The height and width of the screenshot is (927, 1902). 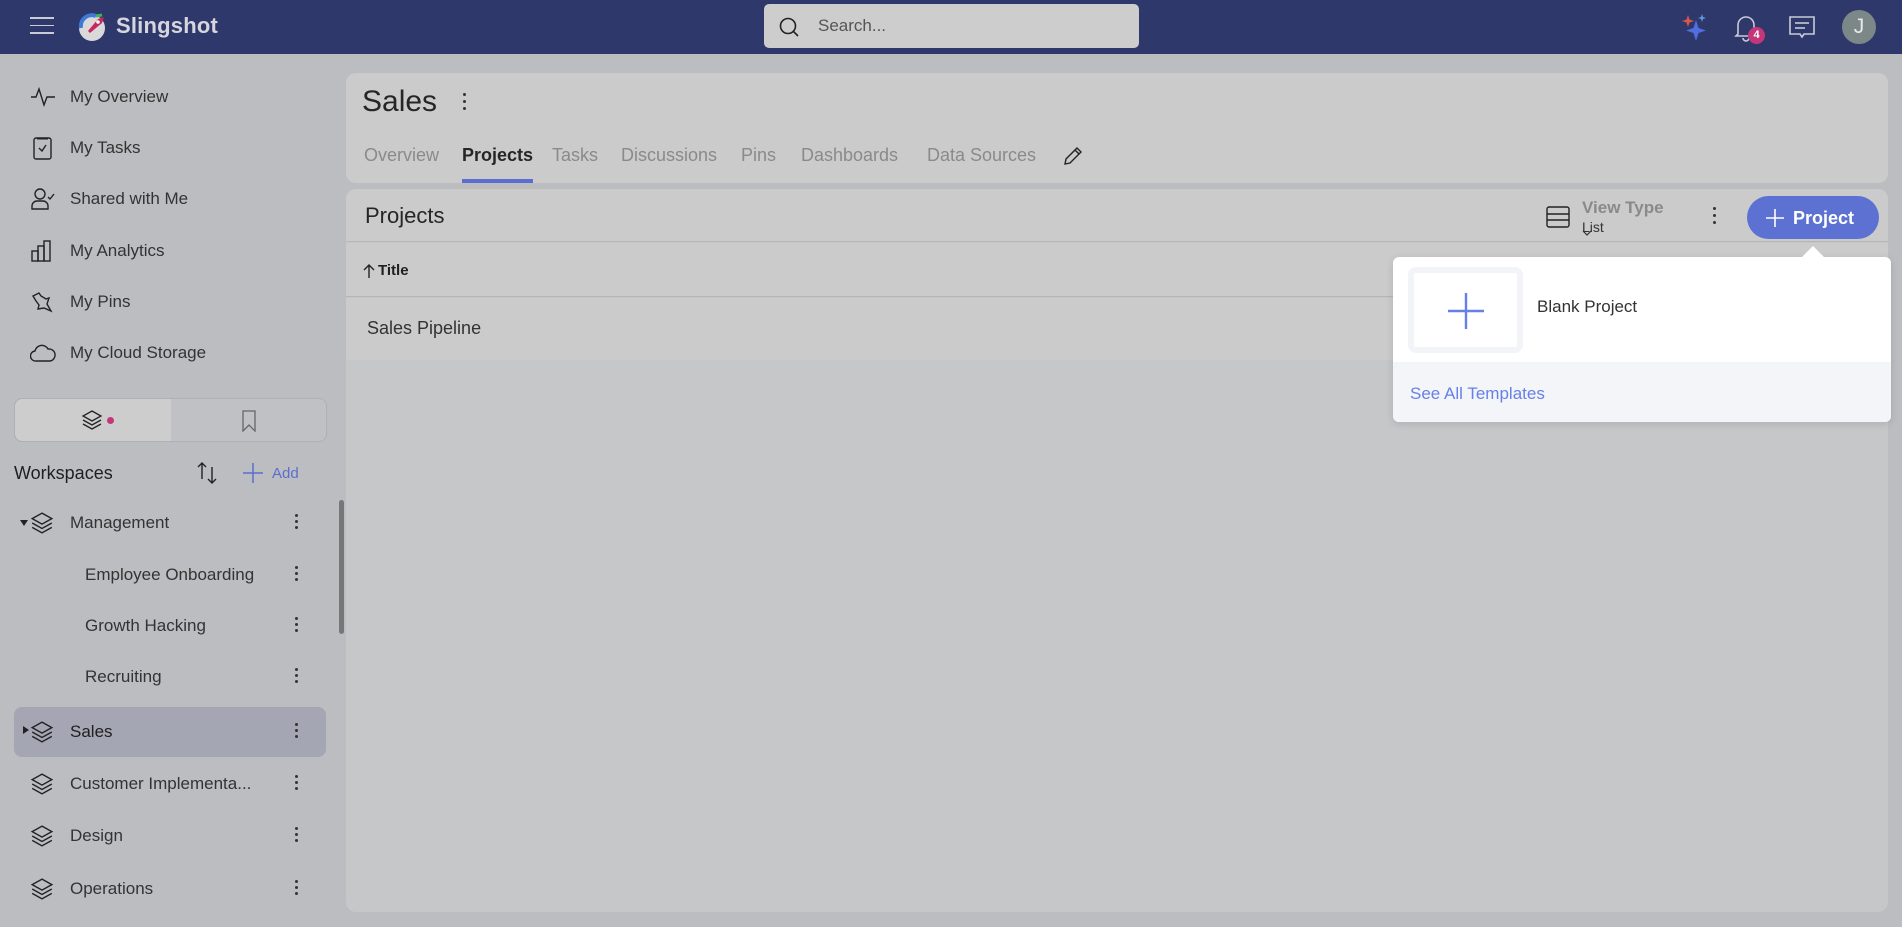 What do you see at coordinates (170, 97) in the screenshot?
I see `sidebar-item-my-overview: My Overview` at bounding box center [170, 97].